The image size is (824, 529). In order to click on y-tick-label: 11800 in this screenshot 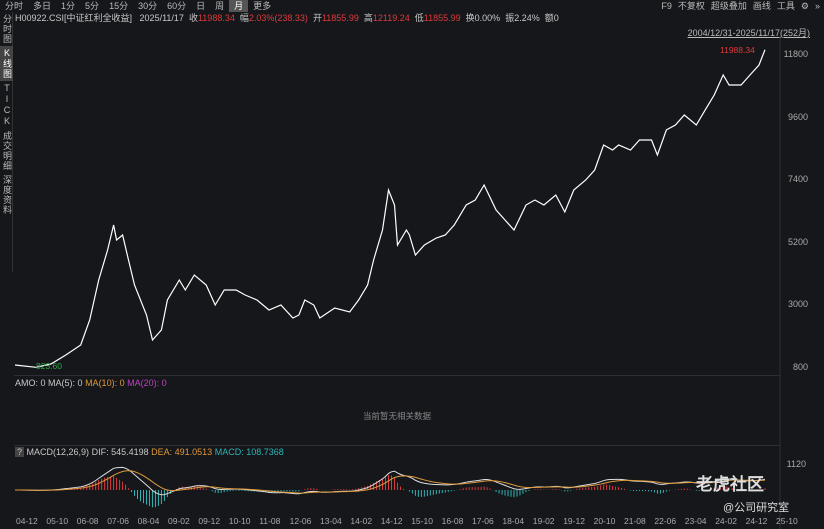, I will do `click(795, 54)`.